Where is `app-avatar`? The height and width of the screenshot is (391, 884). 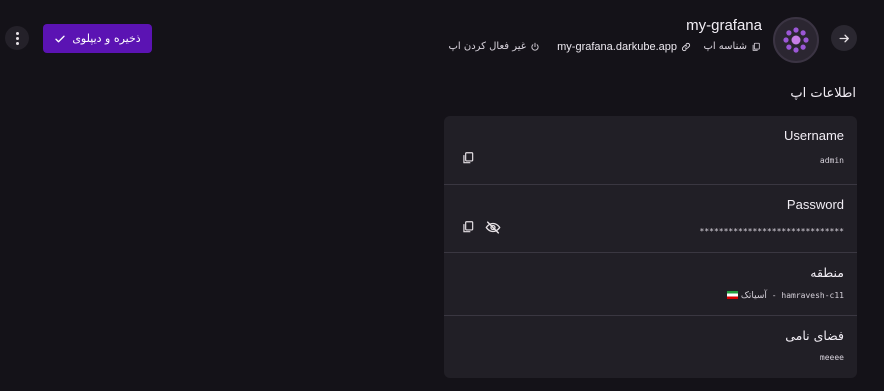 app-avatar is located at coordinates (796, 40).